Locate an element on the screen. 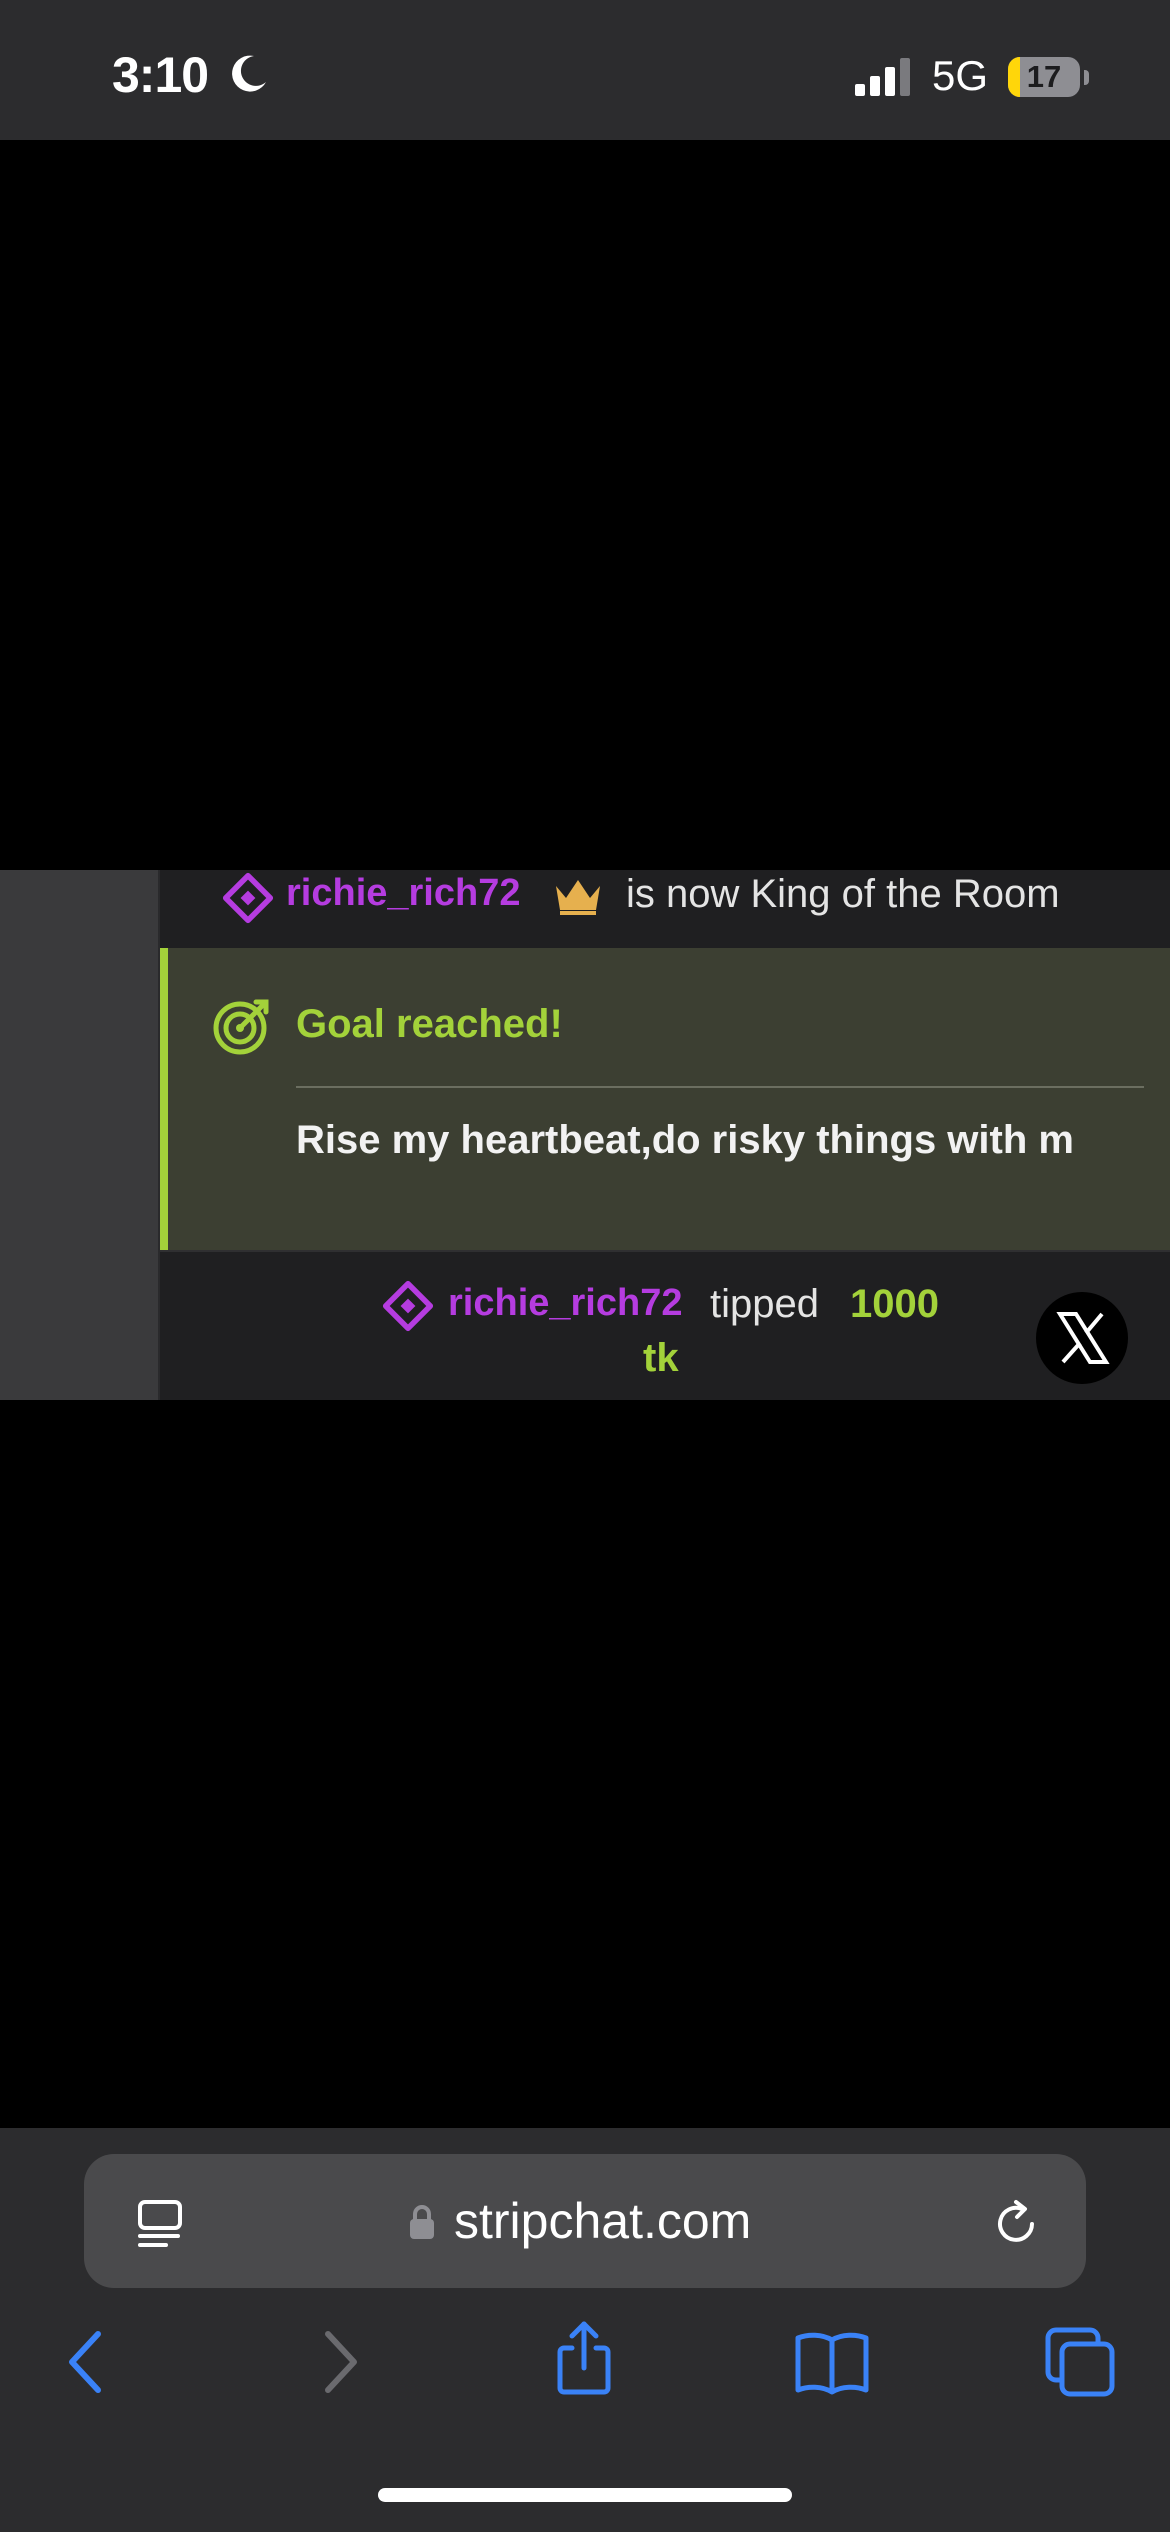 Image resolution: width=1170 pixels, height=2532 pixels. crown-icon is located at coordinates (578, 897).